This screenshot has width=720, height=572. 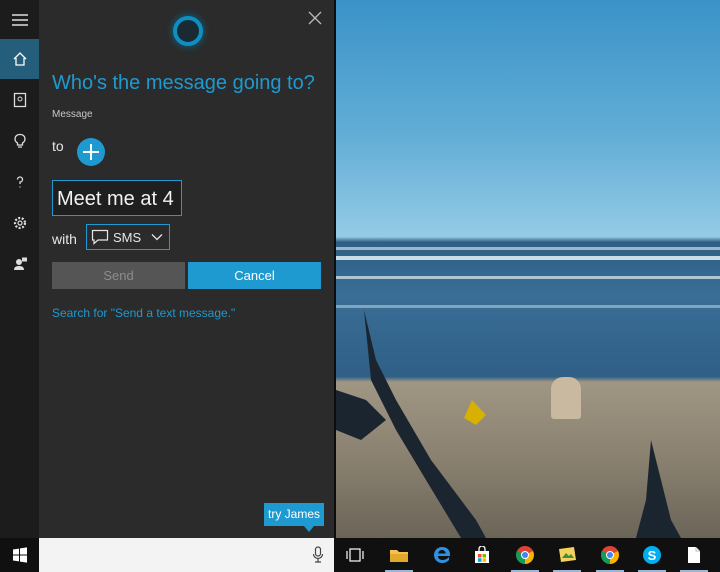 I want to click on sidebar-item-help, so click(x=19, y=182).